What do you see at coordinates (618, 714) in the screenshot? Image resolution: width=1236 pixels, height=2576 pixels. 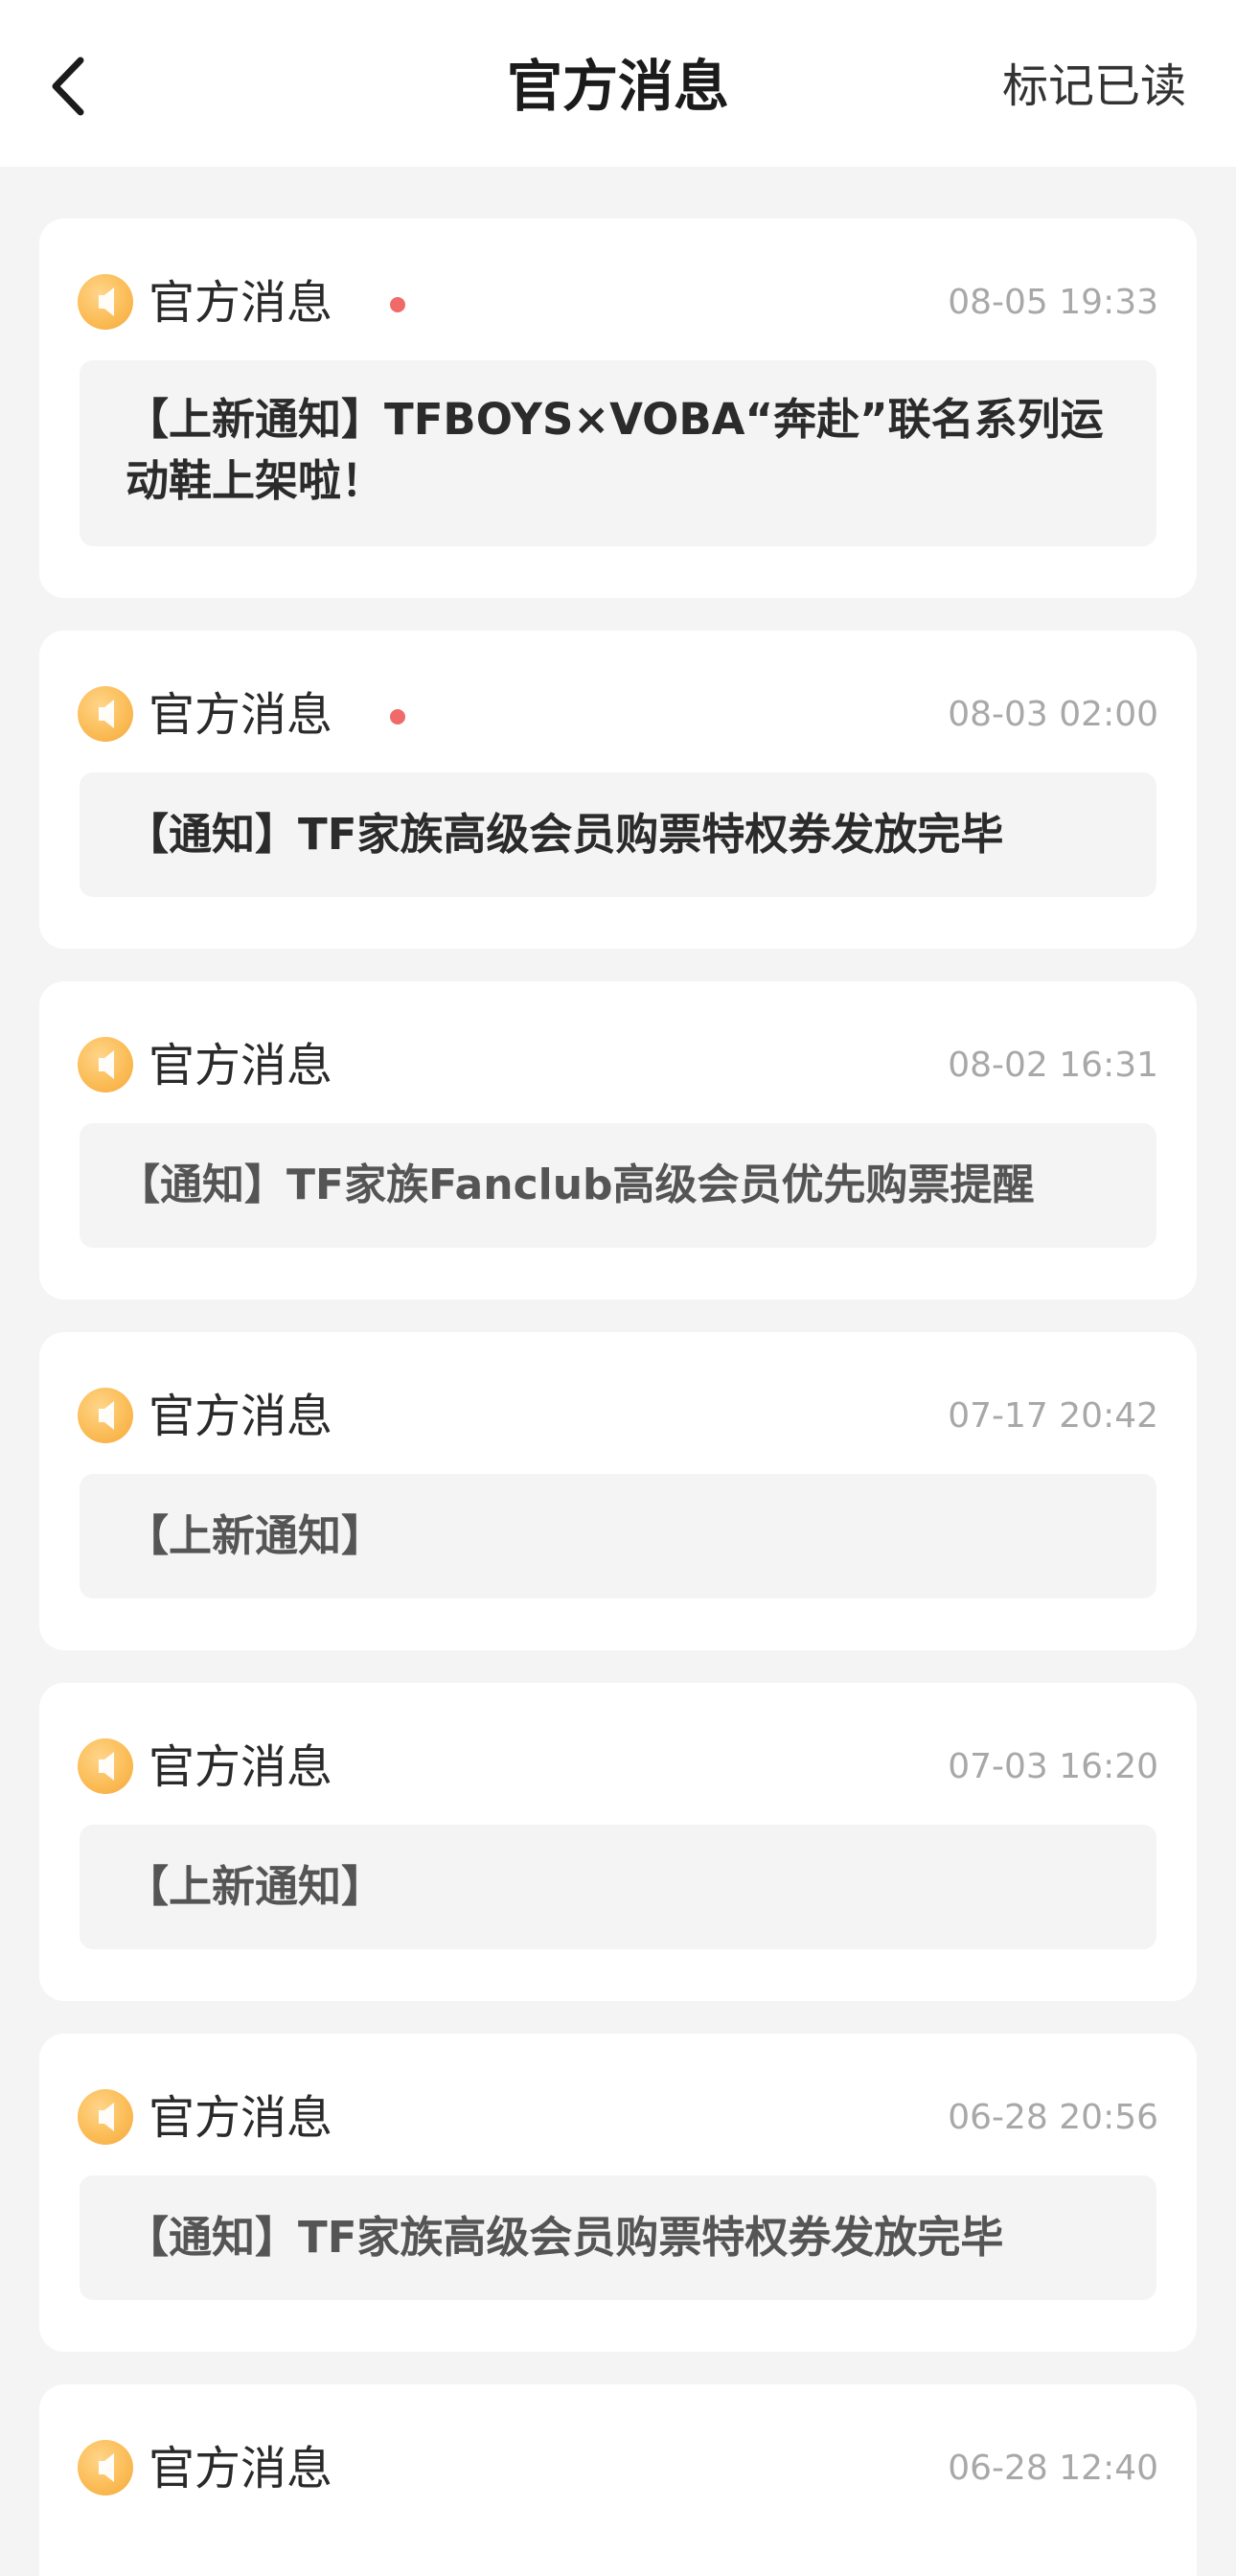 I see `message-header: 官方消息 08-03 02:00` at bounding box center [618, 714].